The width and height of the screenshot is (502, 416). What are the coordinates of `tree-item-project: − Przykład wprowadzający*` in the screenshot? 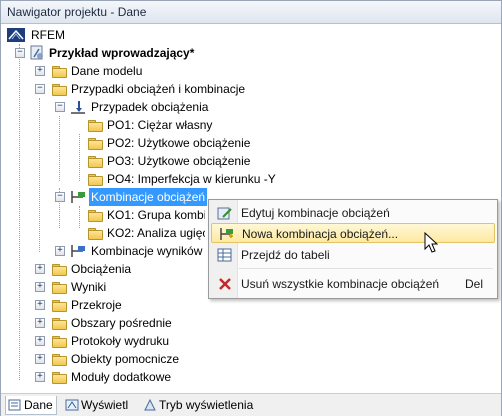 It's located at (113, 53).